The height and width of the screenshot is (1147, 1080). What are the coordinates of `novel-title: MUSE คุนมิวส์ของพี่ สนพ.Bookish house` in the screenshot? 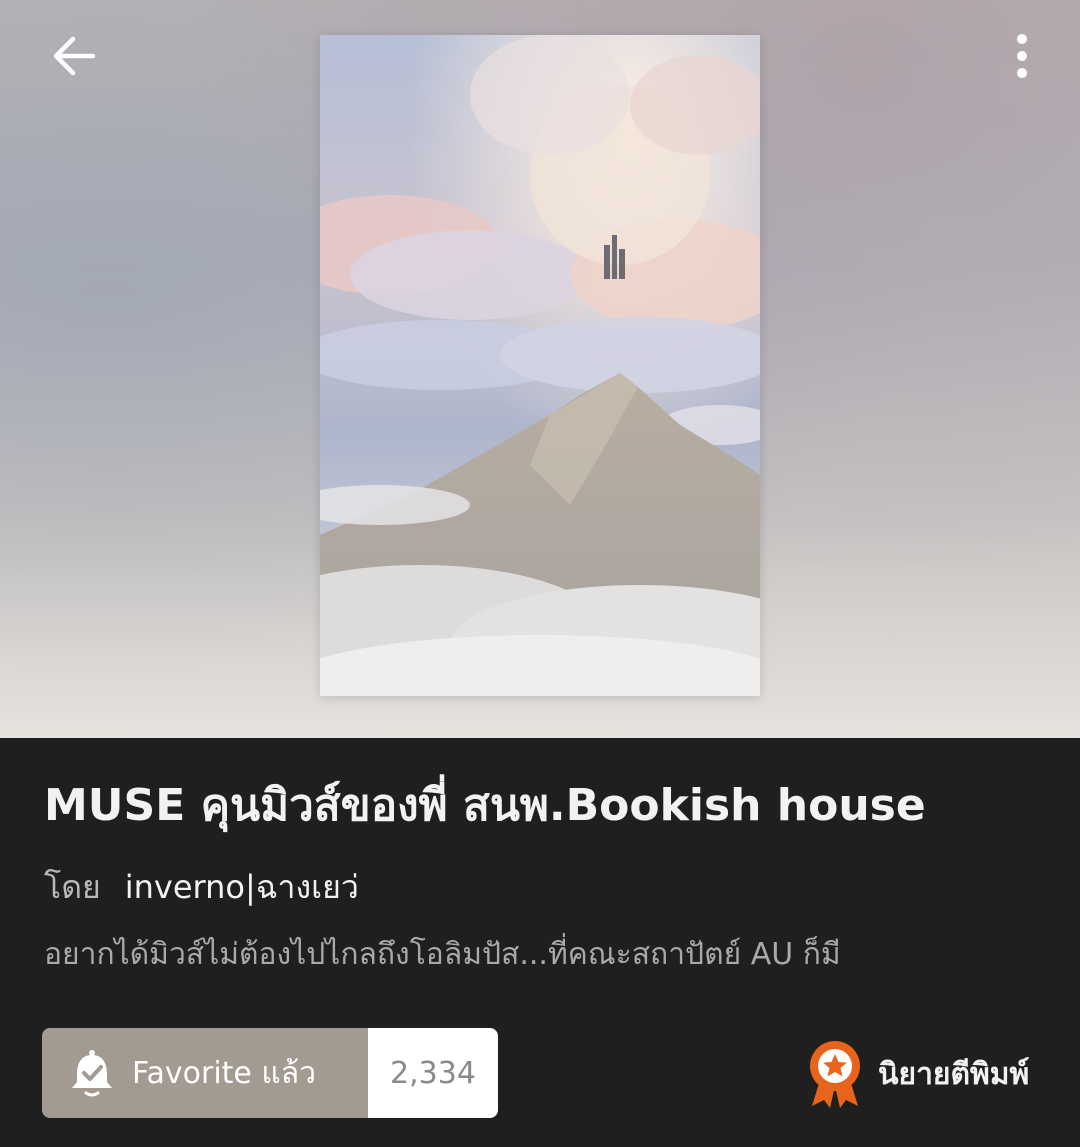 It's located at (485, 805).